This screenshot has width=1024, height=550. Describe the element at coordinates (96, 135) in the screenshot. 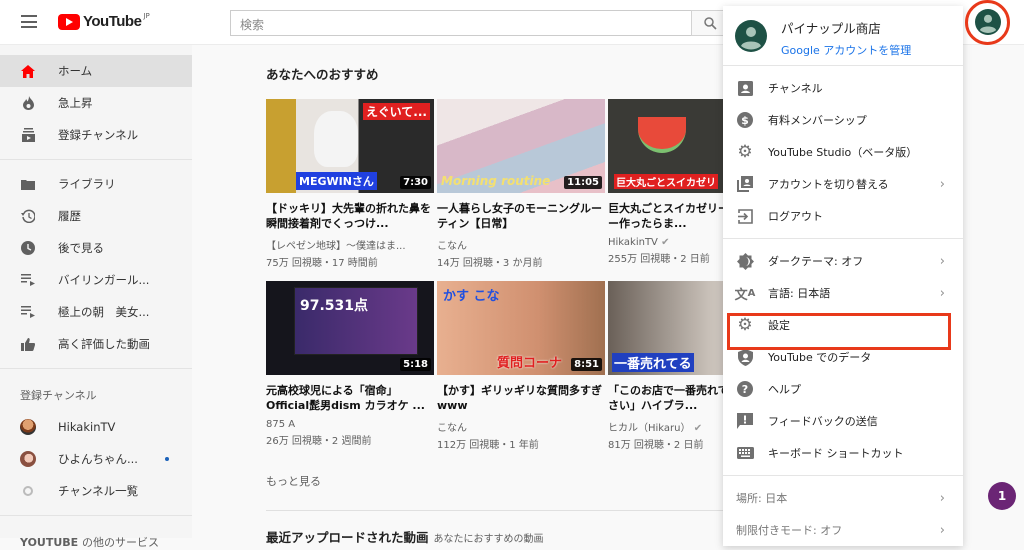

I see `sidebar-item-subscriptions: 登録チャンネル` at that location.